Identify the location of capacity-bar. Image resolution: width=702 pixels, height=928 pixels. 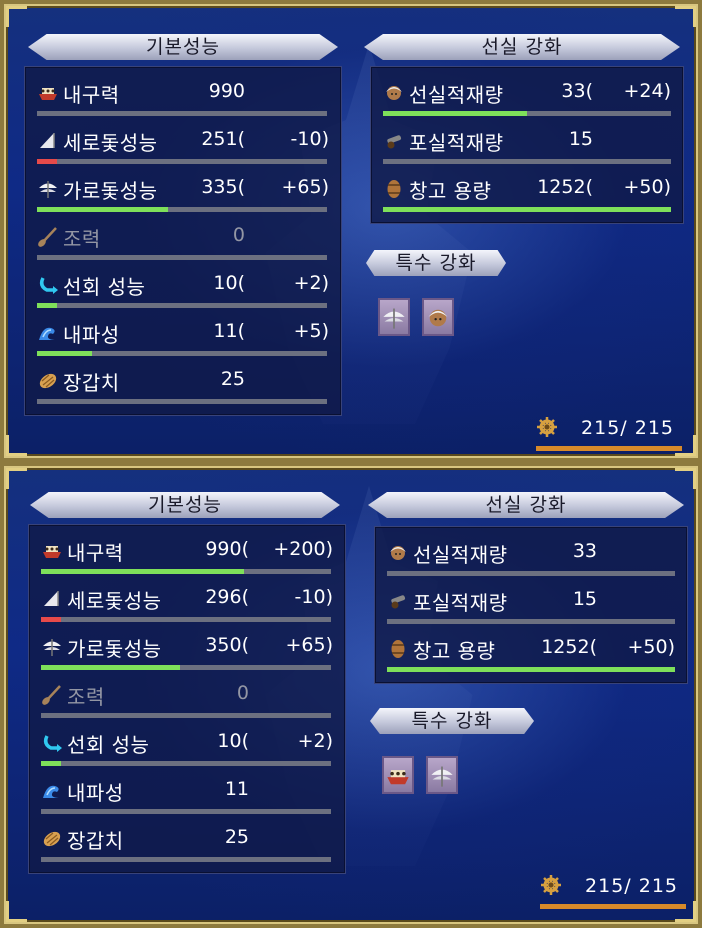
(609, 448).